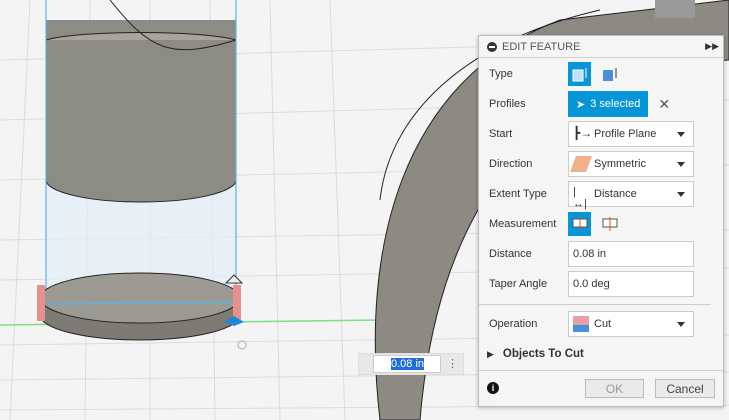  I want to click on distance-label: Distance, so click(510, 254).